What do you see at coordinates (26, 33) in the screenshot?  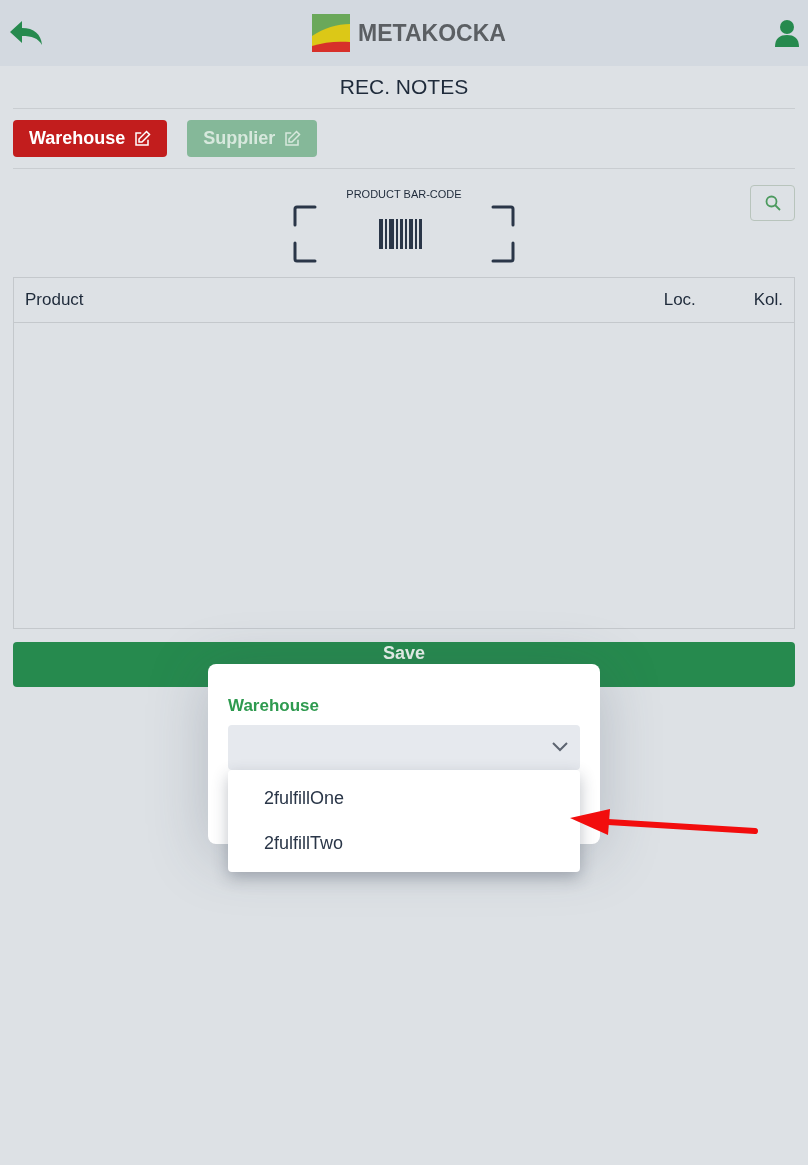 I see `back-arrow-icon` at bounding box center [26, 33].